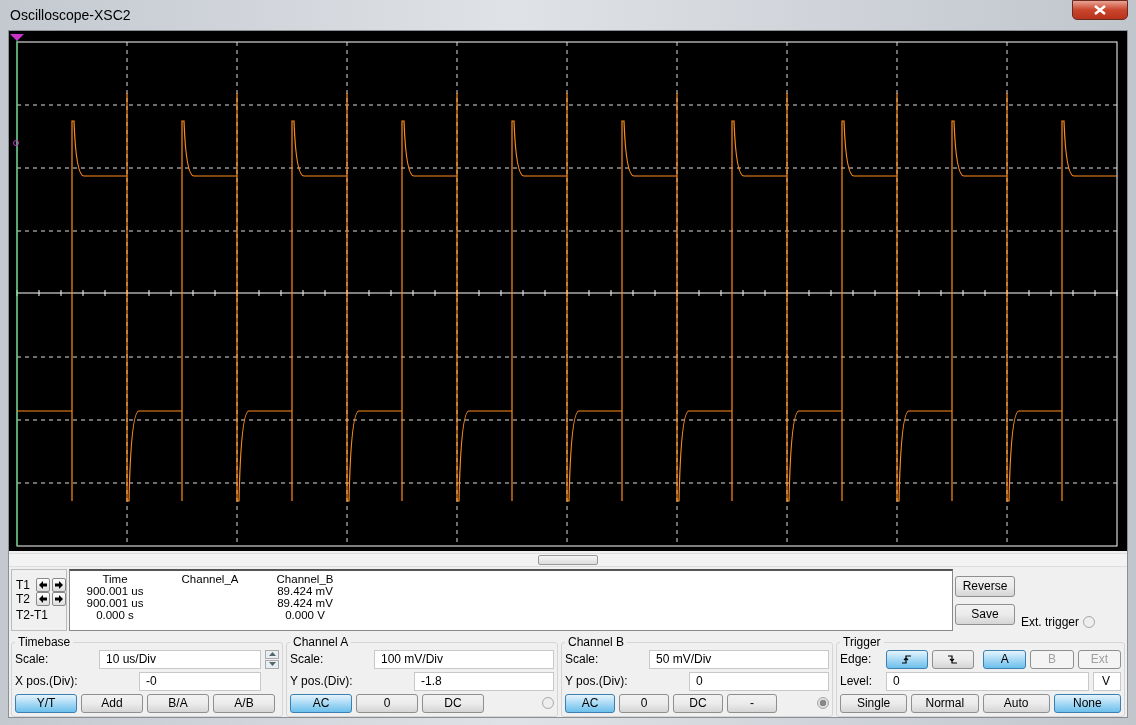 The height and width of the screenshot is (725, 1136). I want to click on position-field: 0, so click(759, 681).